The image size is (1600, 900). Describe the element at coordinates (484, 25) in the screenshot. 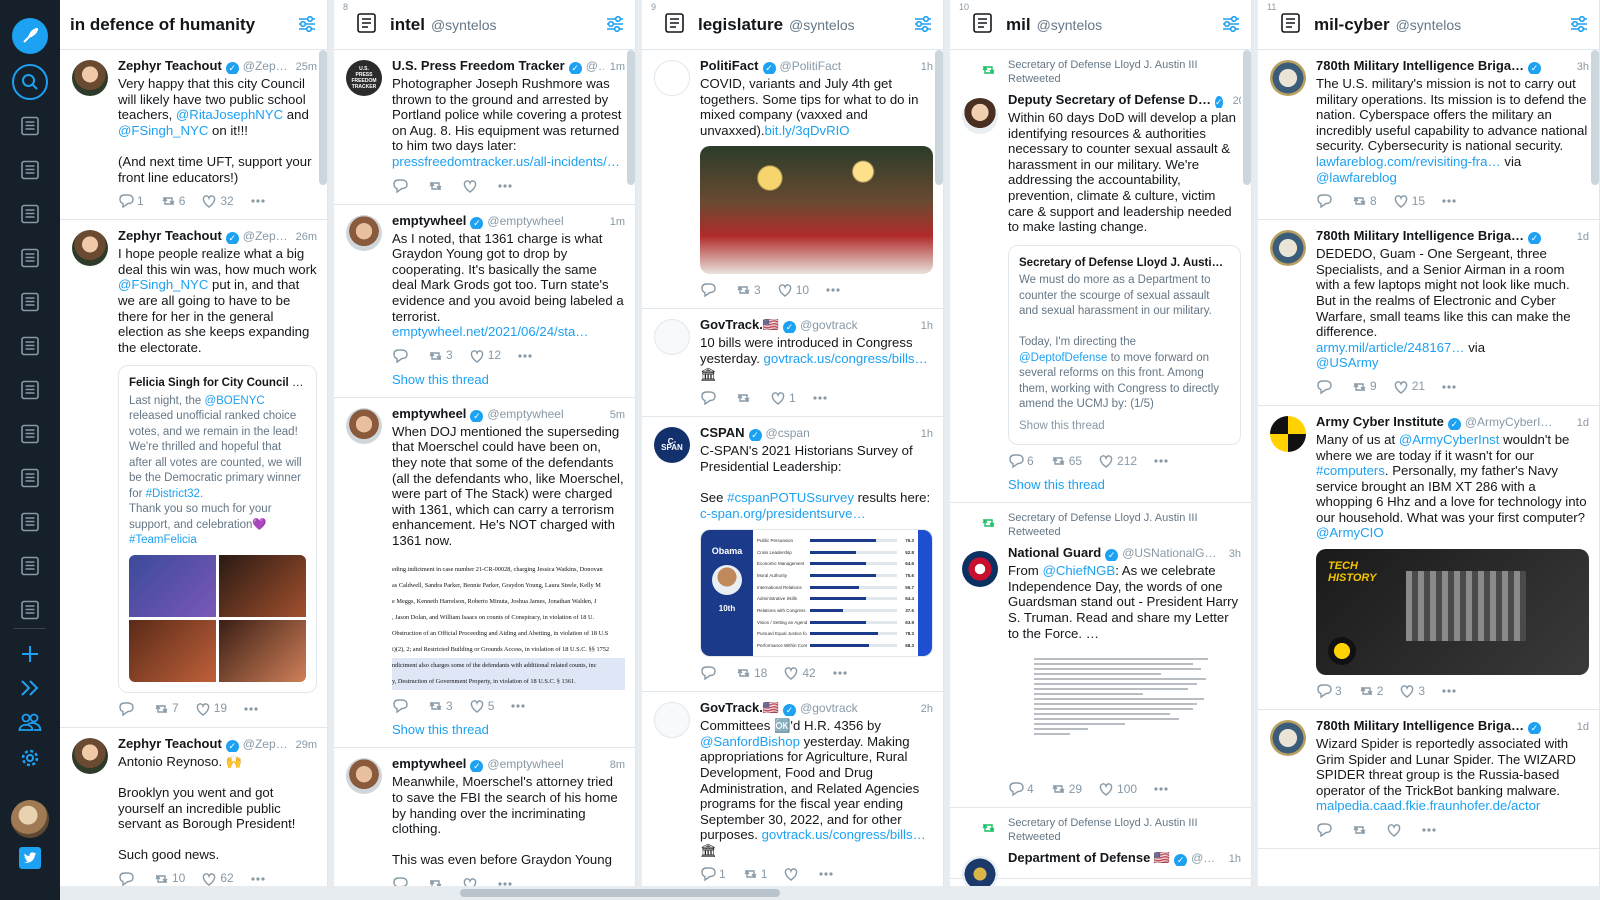

I see `column-header: 8 intel @syntelos` at that location.